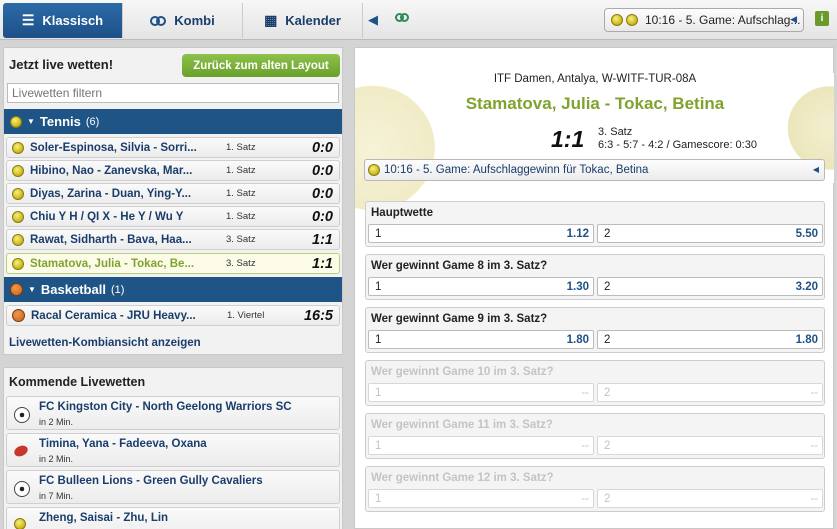 This screenshot has height=529, width=837. What do you see at coordinates (806, 287) in the screenshot?
I see `odd-value: 3.20` at bounding box center [806, 287].